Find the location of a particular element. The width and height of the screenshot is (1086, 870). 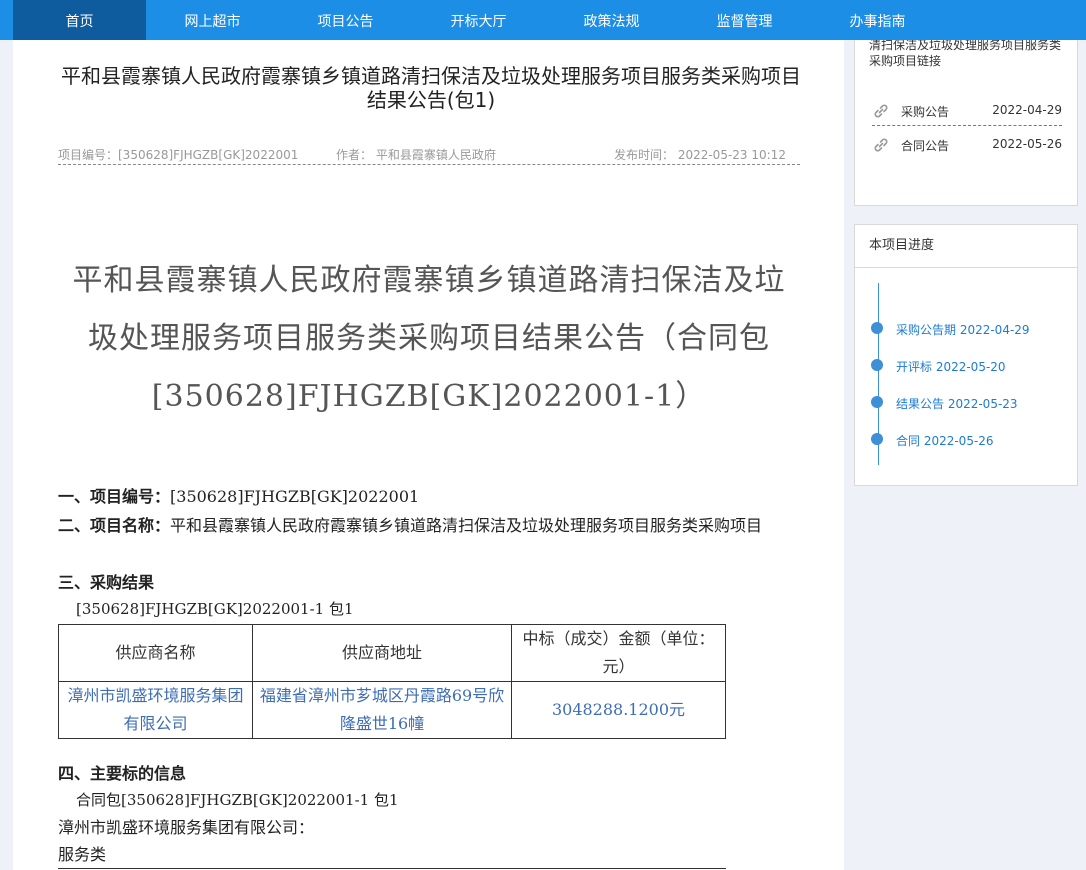

nav-guide: 办事指南 is located at coordinates (877, 20).